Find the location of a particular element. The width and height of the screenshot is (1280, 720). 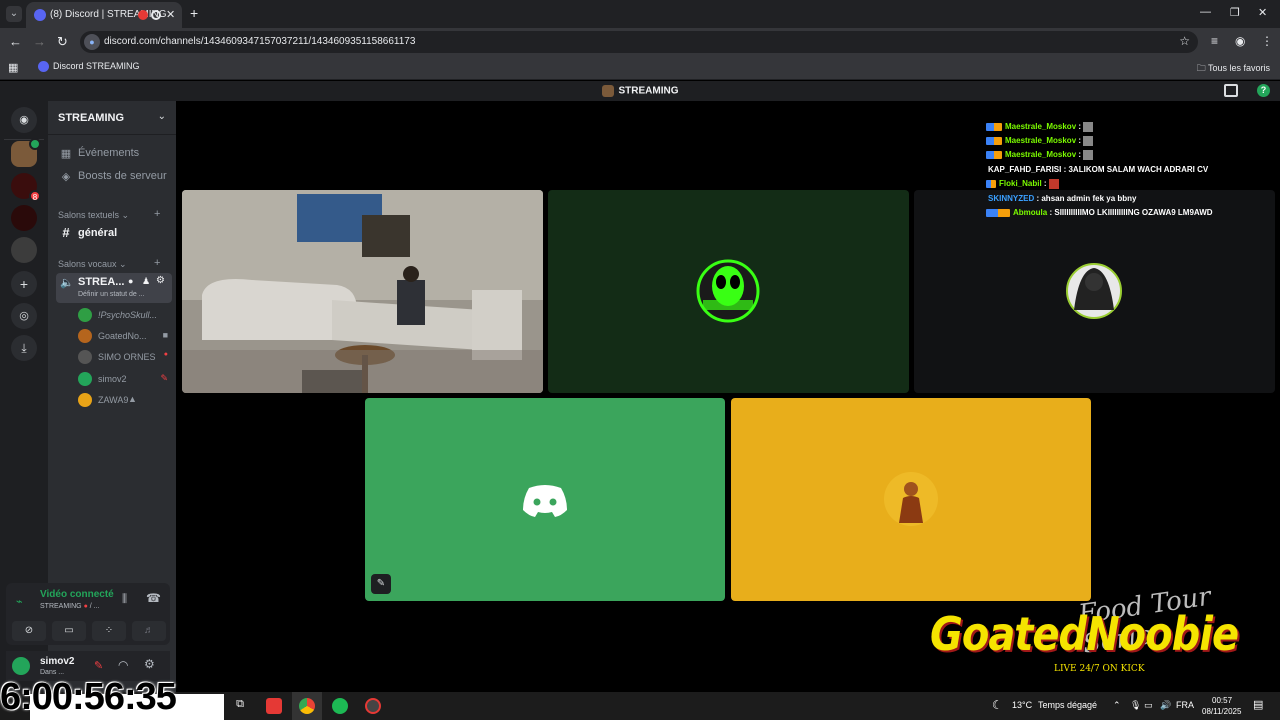

help-icon: ? is located at coordinates (1263, 90).